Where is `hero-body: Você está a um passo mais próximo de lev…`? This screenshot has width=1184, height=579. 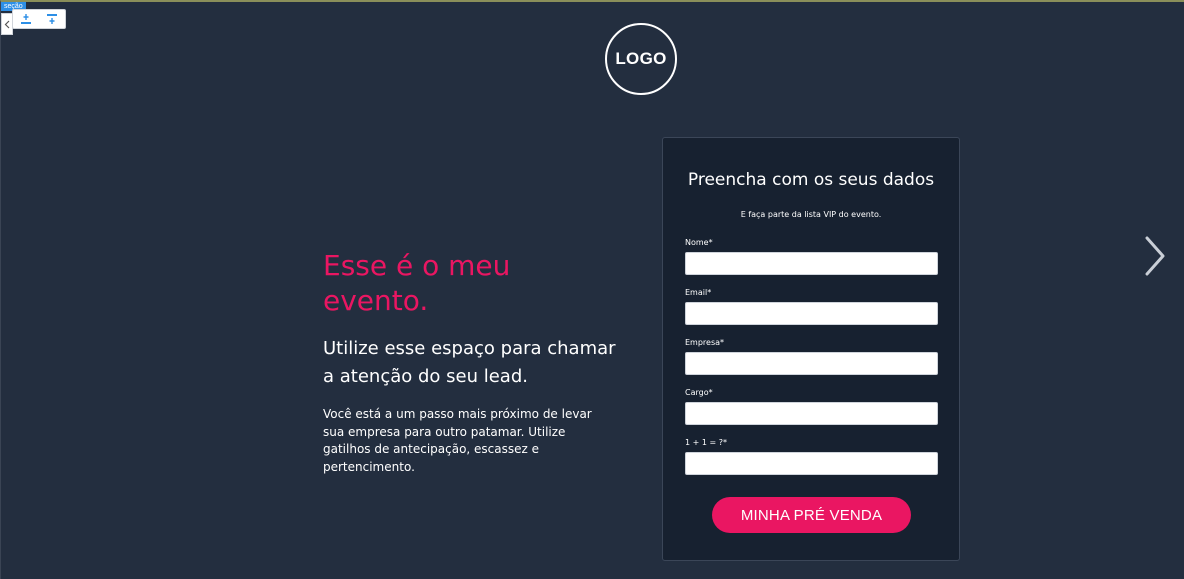
hero-body: Você está a um passo mais próximo de lev… is located at coordinates (457, 440).